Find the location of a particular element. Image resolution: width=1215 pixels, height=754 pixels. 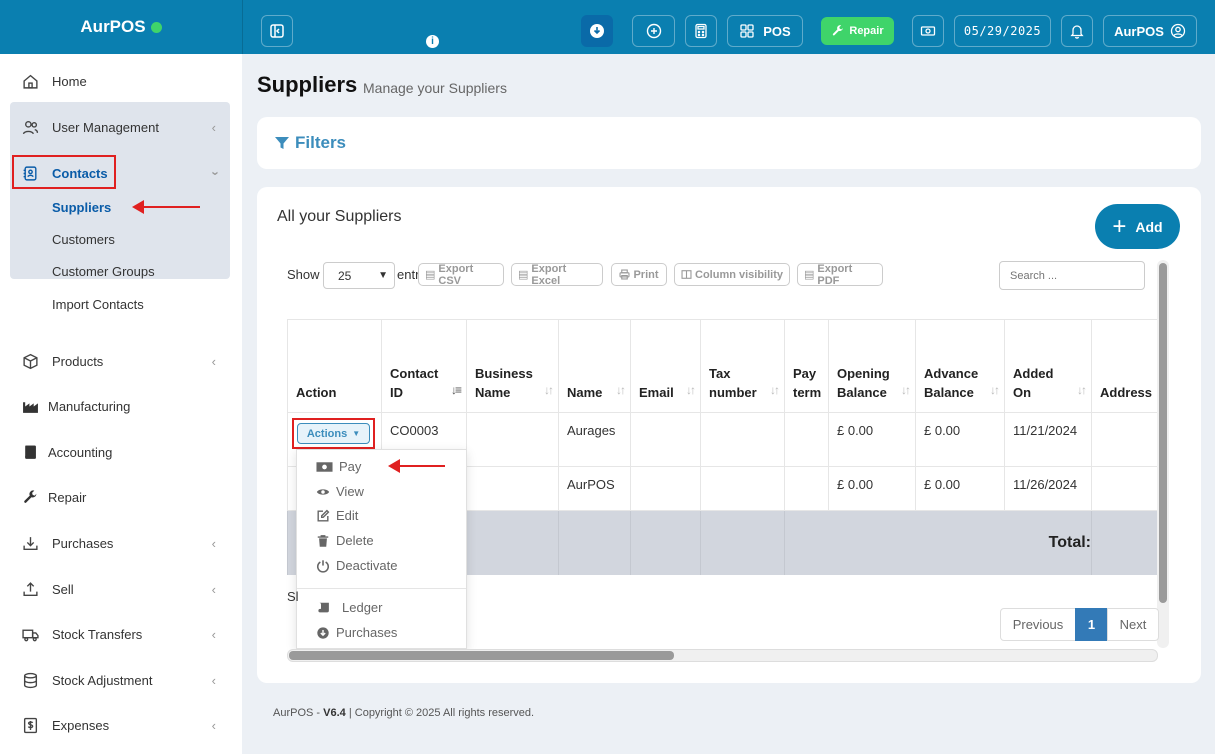

sidebar-item-user-management: User Management ‹ is located at coordinates (120, 127).